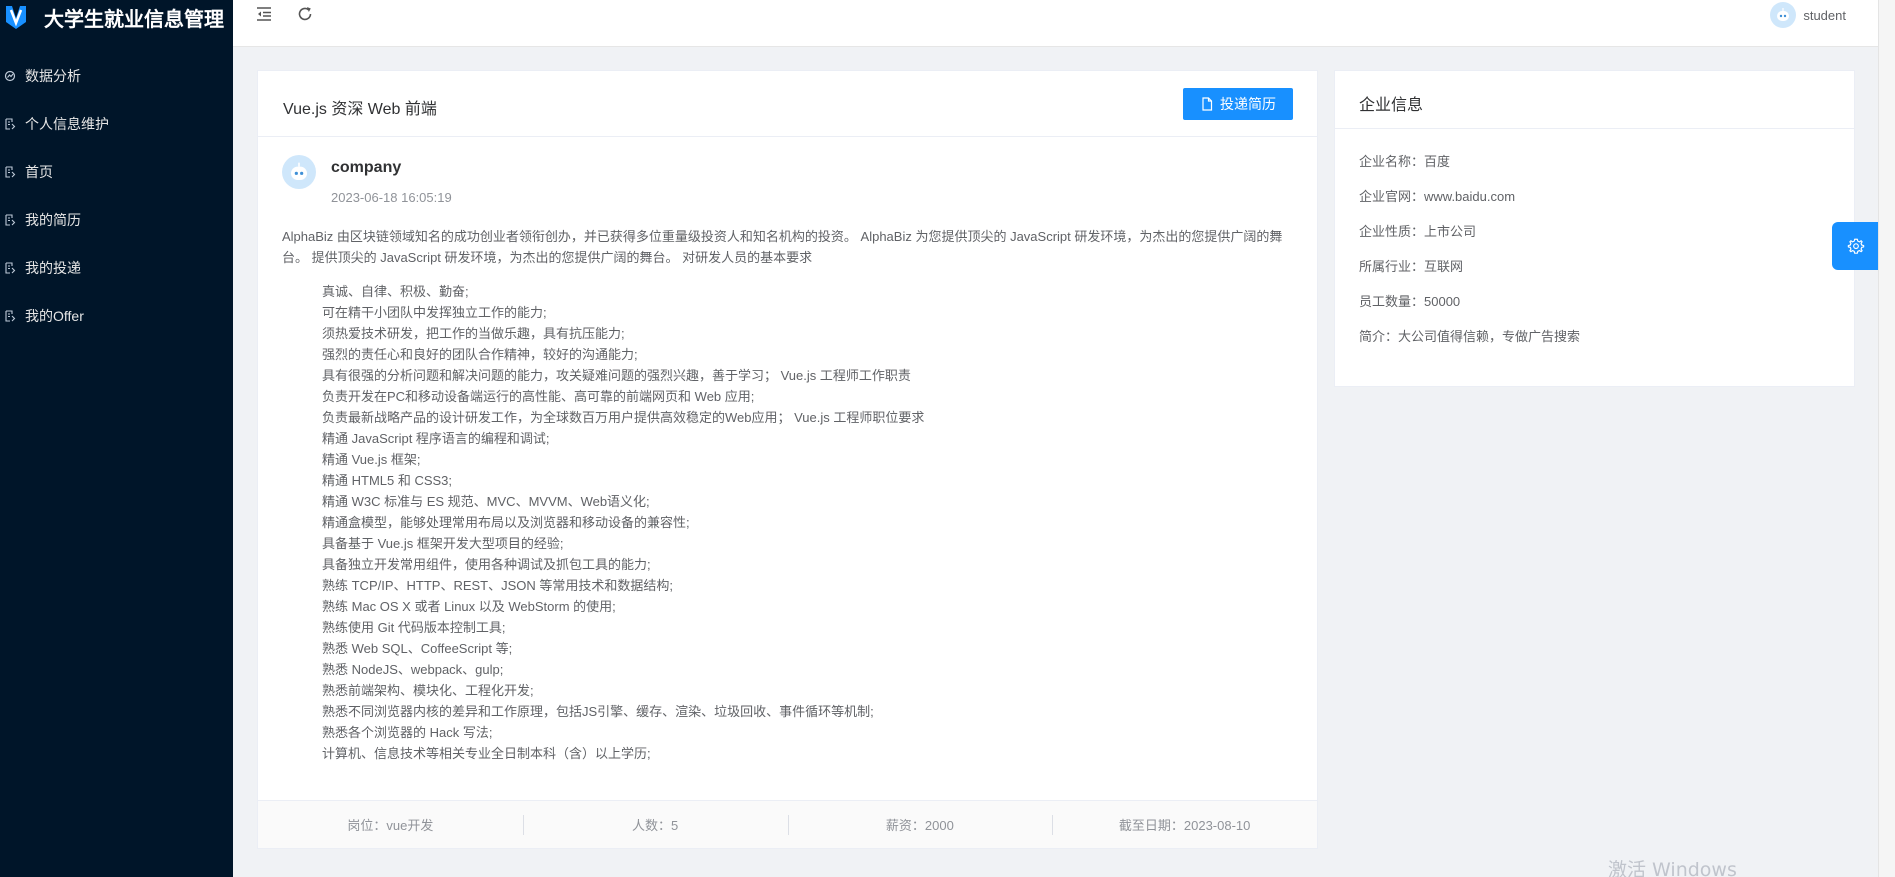  What do you see at coordinates (414, 627) in the screenshot?
I see `list-item: 熟练使用 Git 代码版本控制工具;` at bounding box center [414, 627].